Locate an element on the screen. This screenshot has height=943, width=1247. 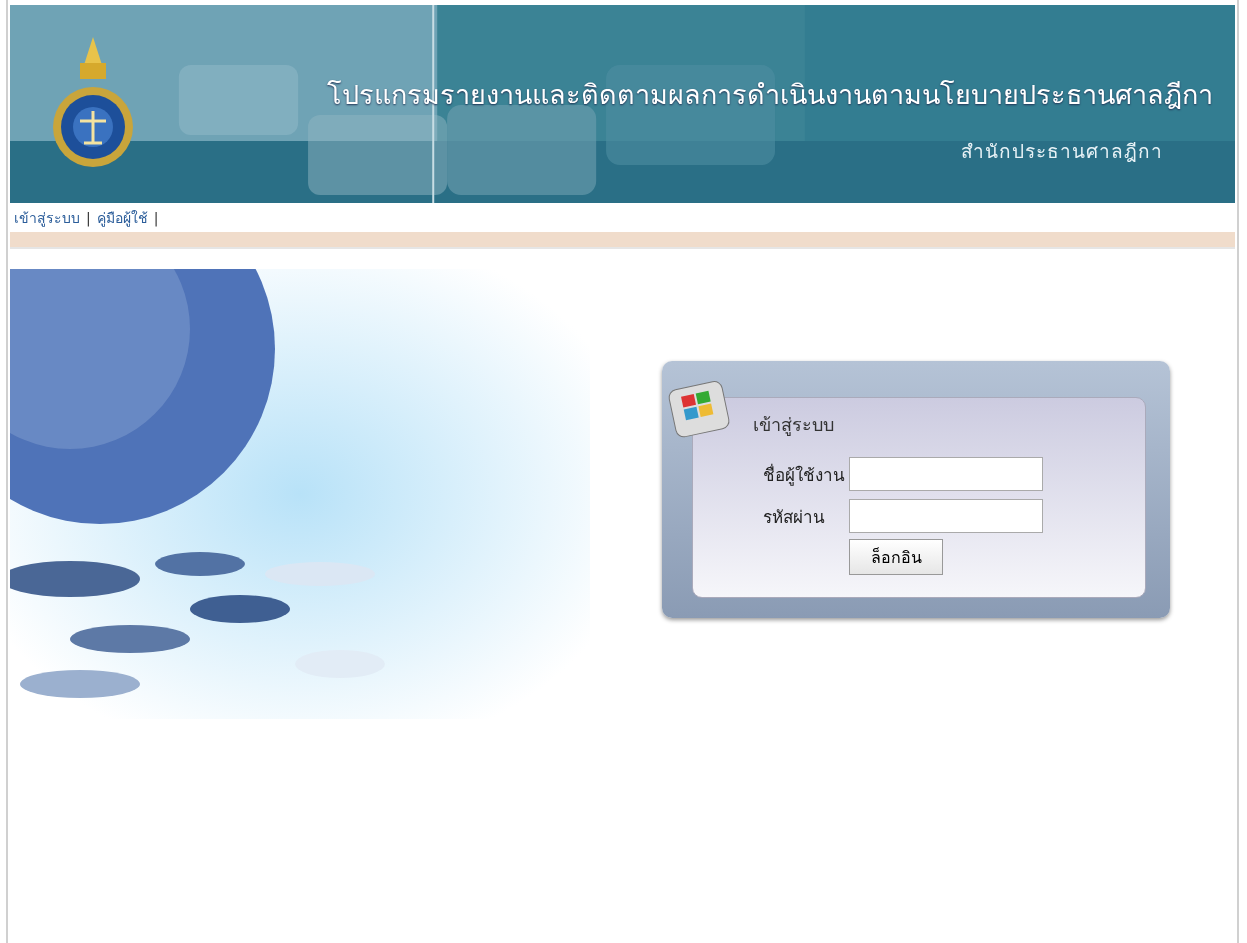
field-label: ชื่อผู้ใช้งาน is located at coordinates (804, 475).